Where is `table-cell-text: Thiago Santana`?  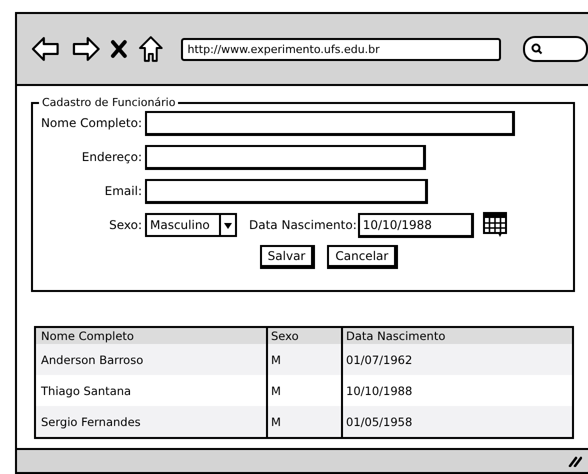
table-cell-text: Thiago Santana is located at coordinates (86, 391).